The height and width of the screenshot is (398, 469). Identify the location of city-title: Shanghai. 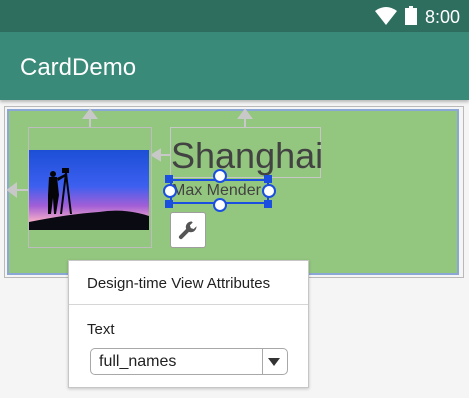
(247, 156).